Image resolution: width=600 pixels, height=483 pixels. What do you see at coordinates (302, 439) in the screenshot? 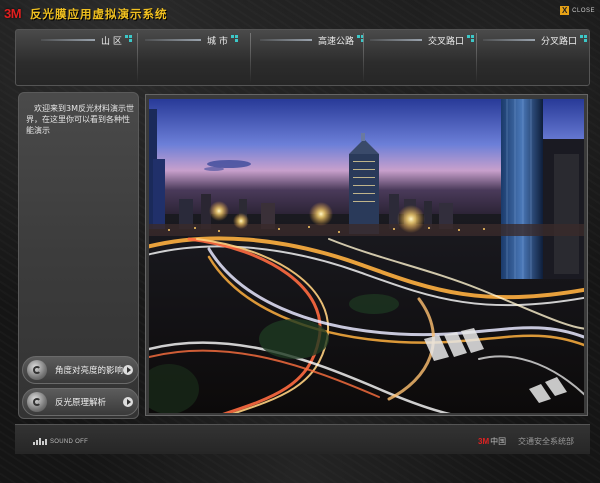
I see `footer-bar: SOUND OFF 3M中国 交通安全系统部` at bounding box center [302, 439].